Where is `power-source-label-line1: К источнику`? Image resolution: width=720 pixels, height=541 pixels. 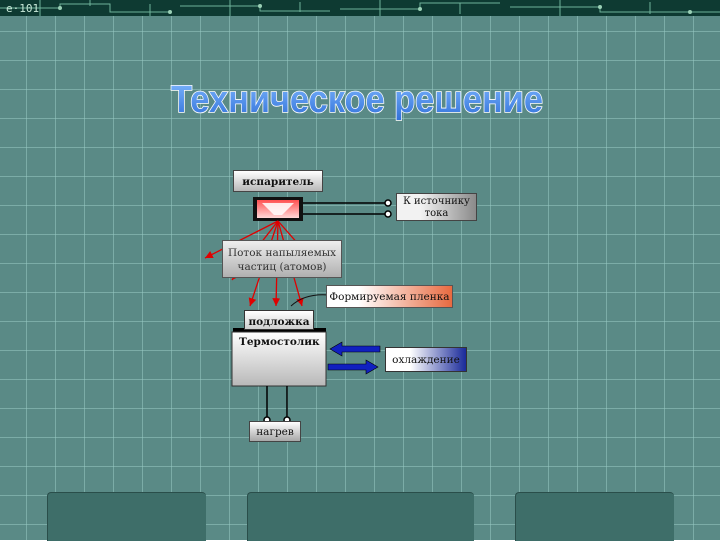
power-source-label-line1: К источнику is located at coordinates (436, 201).